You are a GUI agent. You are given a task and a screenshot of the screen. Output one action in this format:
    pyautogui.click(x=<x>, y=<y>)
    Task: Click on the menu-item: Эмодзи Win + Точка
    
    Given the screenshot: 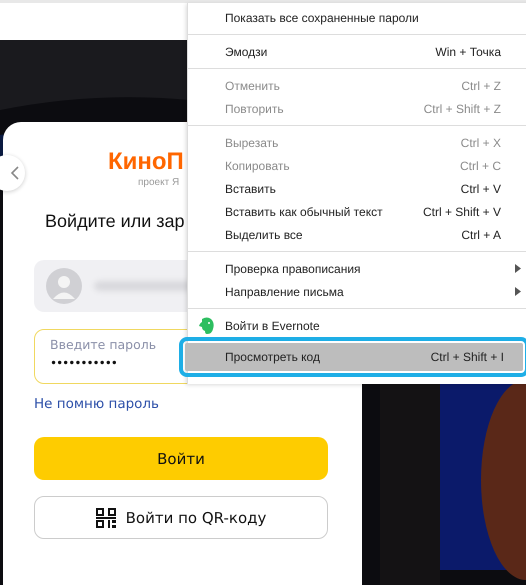 What is the action you would take?
    pyautogui.click(x=357, y=51)
    